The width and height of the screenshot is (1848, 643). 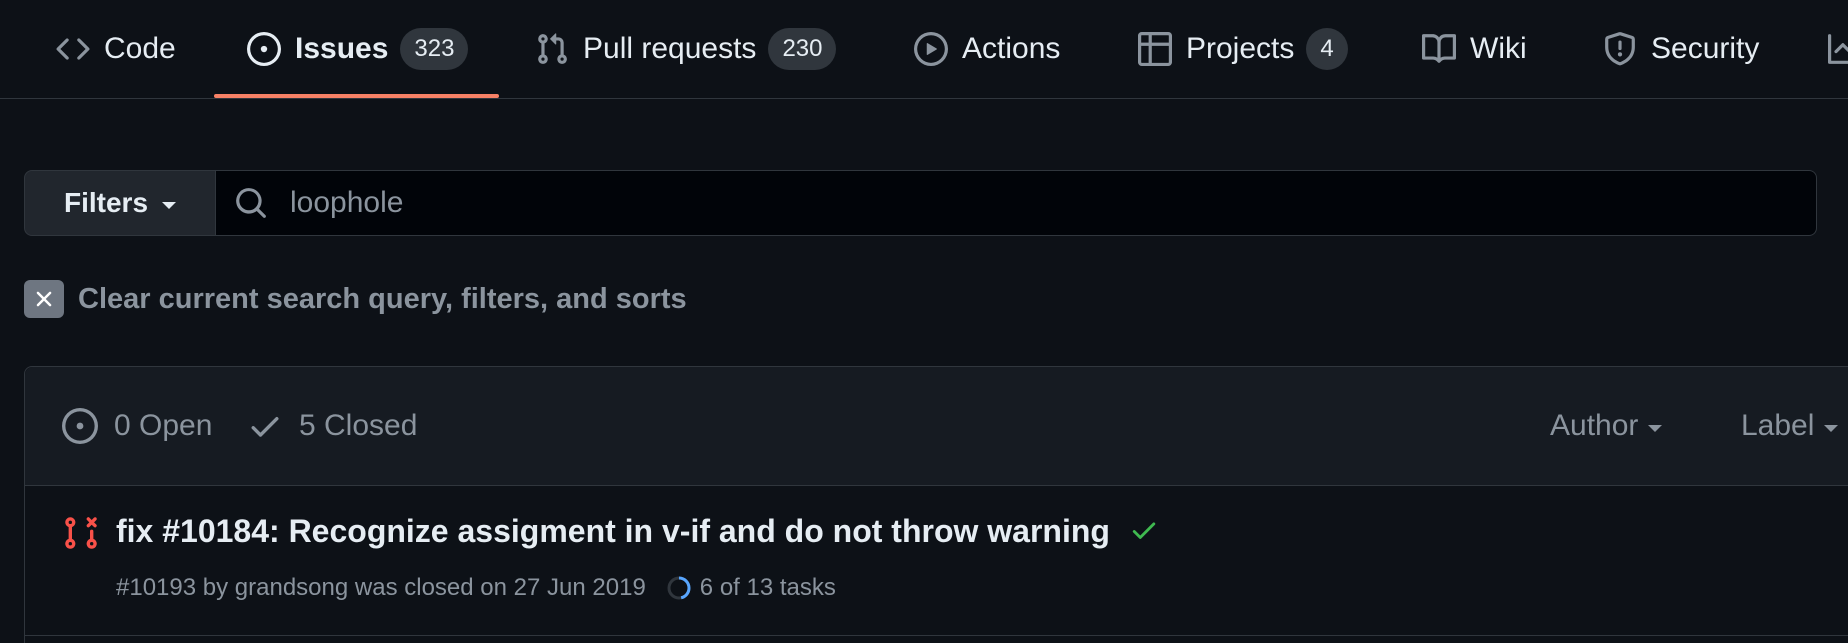 I want to click on task-progress-icon, so click(x=679, y=588).